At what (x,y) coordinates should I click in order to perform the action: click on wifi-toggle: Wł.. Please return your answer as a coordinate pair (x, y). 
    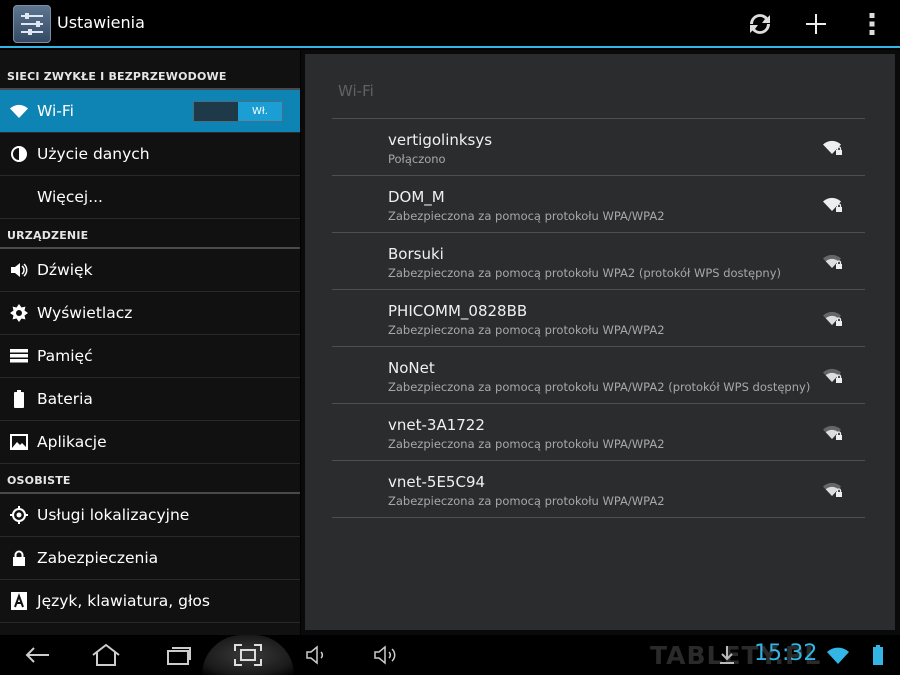
    Looking at the image, I should click on (238, 111).